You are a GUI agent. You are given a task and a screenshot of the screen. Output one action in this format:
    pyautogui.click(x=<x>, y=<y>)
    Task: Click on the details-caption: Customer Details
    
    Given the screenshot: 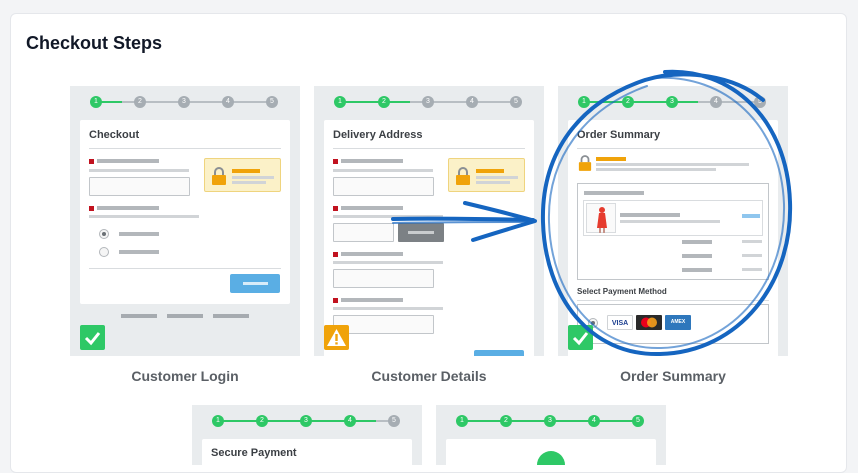 What is the action you would take?
    pyautogui.click(x=429, y=376)
    